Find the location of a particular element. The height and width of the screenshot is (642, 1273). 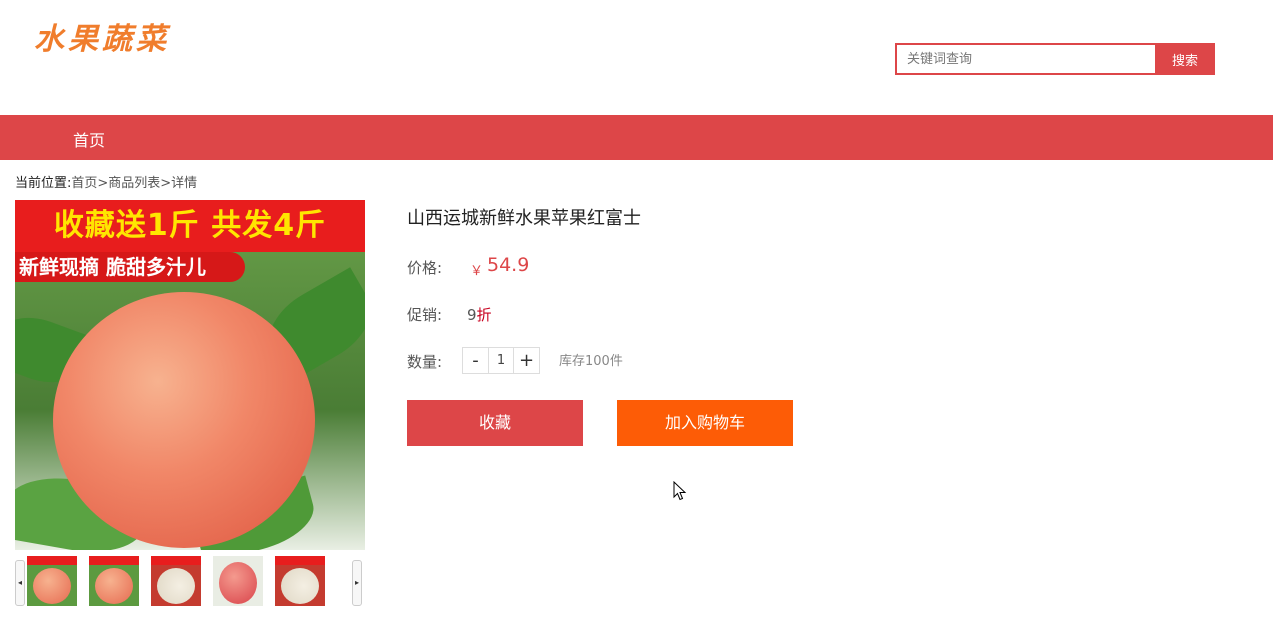

quantity-input: 1 is located at coordinates (501, 360).